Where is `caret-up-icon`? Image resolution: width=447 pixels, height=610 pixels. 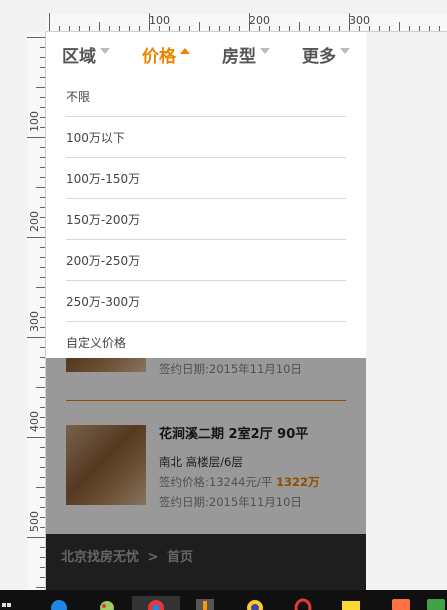 caret-up-icon is located at coordinates (185, 51).